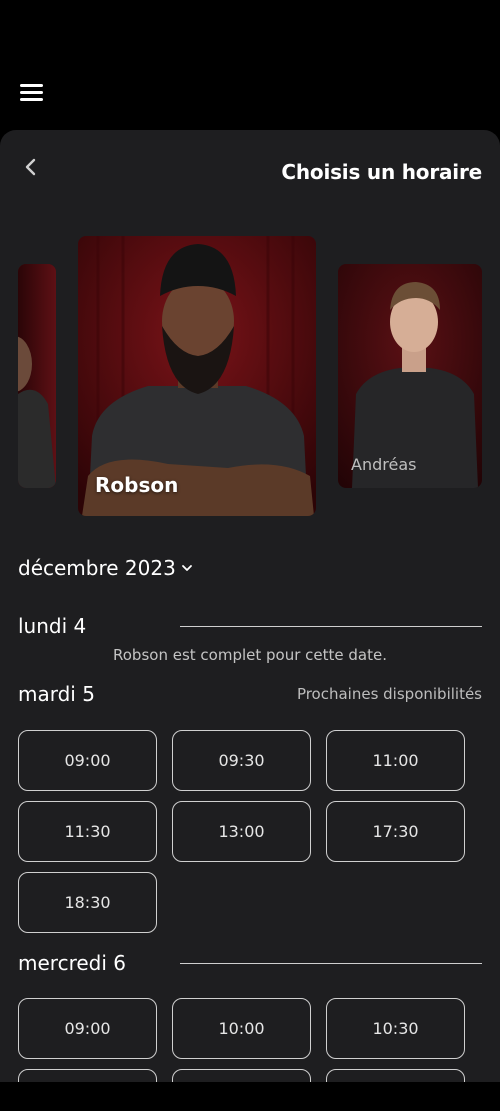 The width and height of the screenshot is (500, 1111). I want to click on day-full-message: Robson est complet pour cette date., so click(250, 655).